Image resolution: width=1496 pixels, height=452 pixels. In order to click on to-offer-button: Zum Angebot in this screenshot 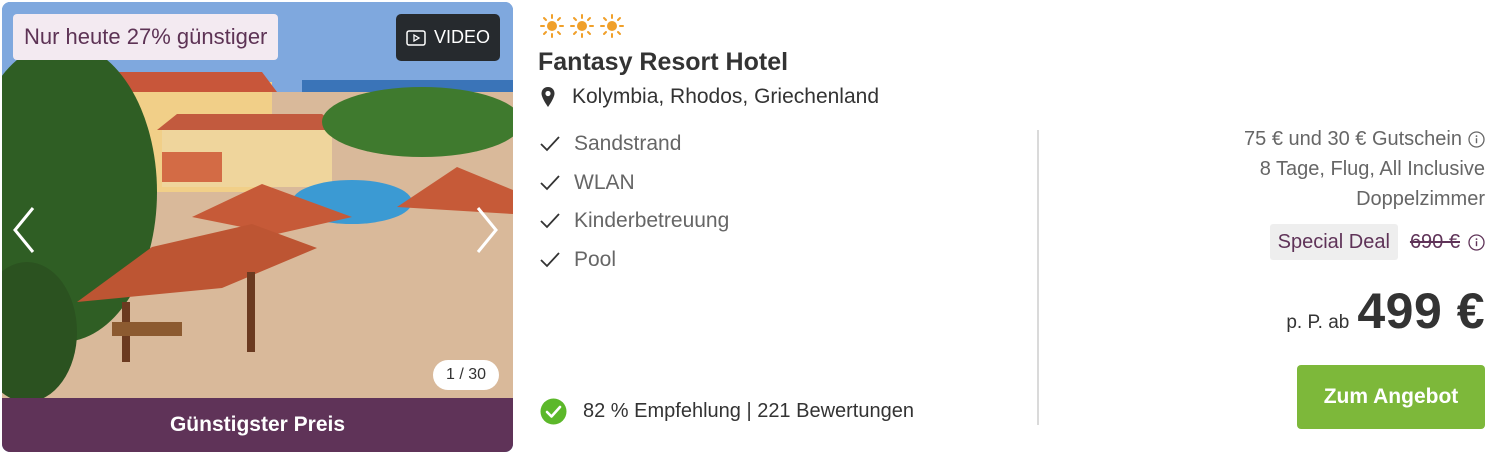, I will do `click(1391, 397)`.